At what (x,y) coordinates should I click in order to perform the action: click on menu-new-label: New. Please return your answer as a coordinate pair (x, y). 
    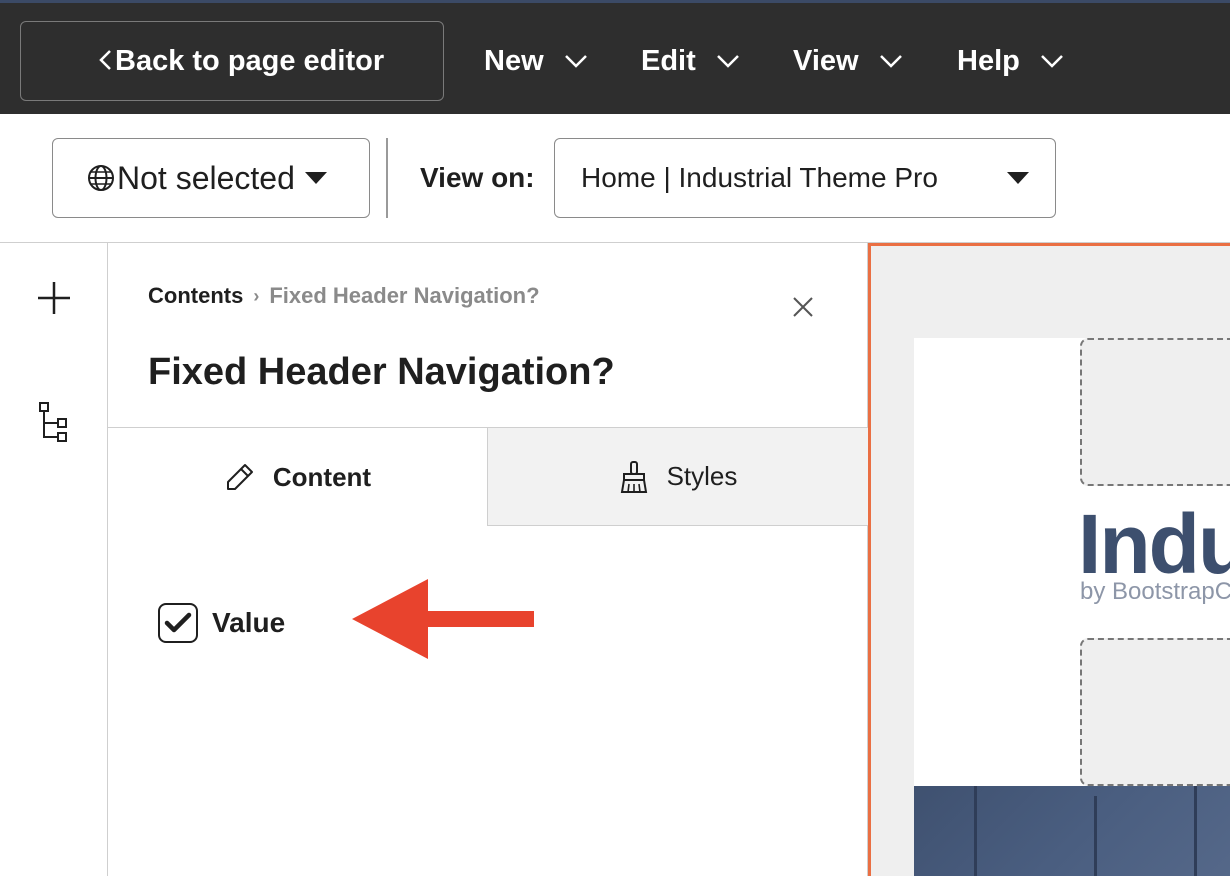
    Looking at the image, I should click on (514, 60).